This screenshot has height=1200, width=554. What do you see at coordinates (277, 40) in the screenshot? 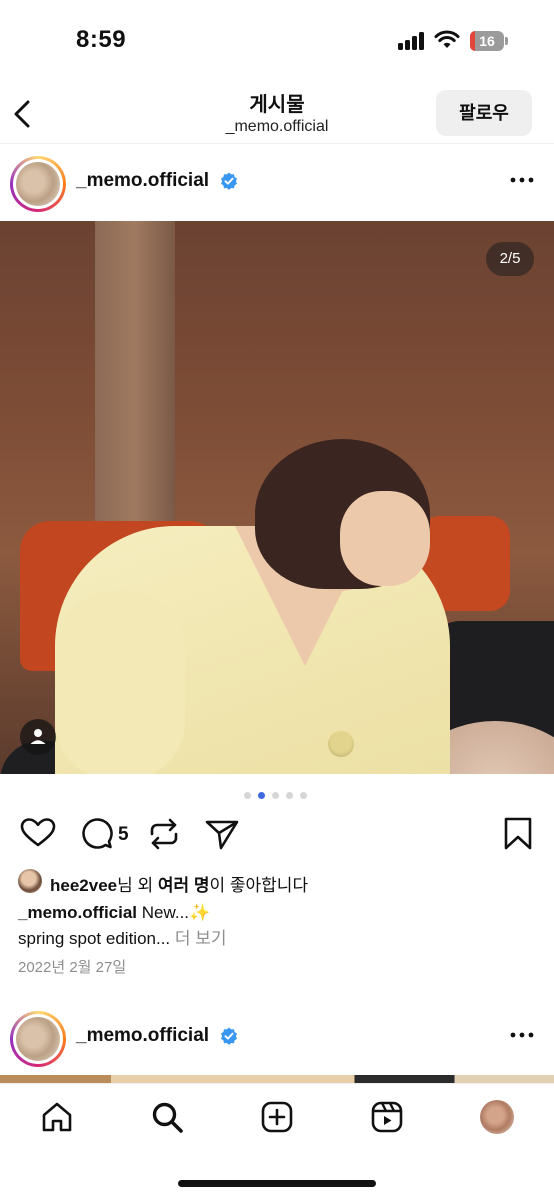
I see `status-bar: 8:59 16` at bounding box center [277, 40].